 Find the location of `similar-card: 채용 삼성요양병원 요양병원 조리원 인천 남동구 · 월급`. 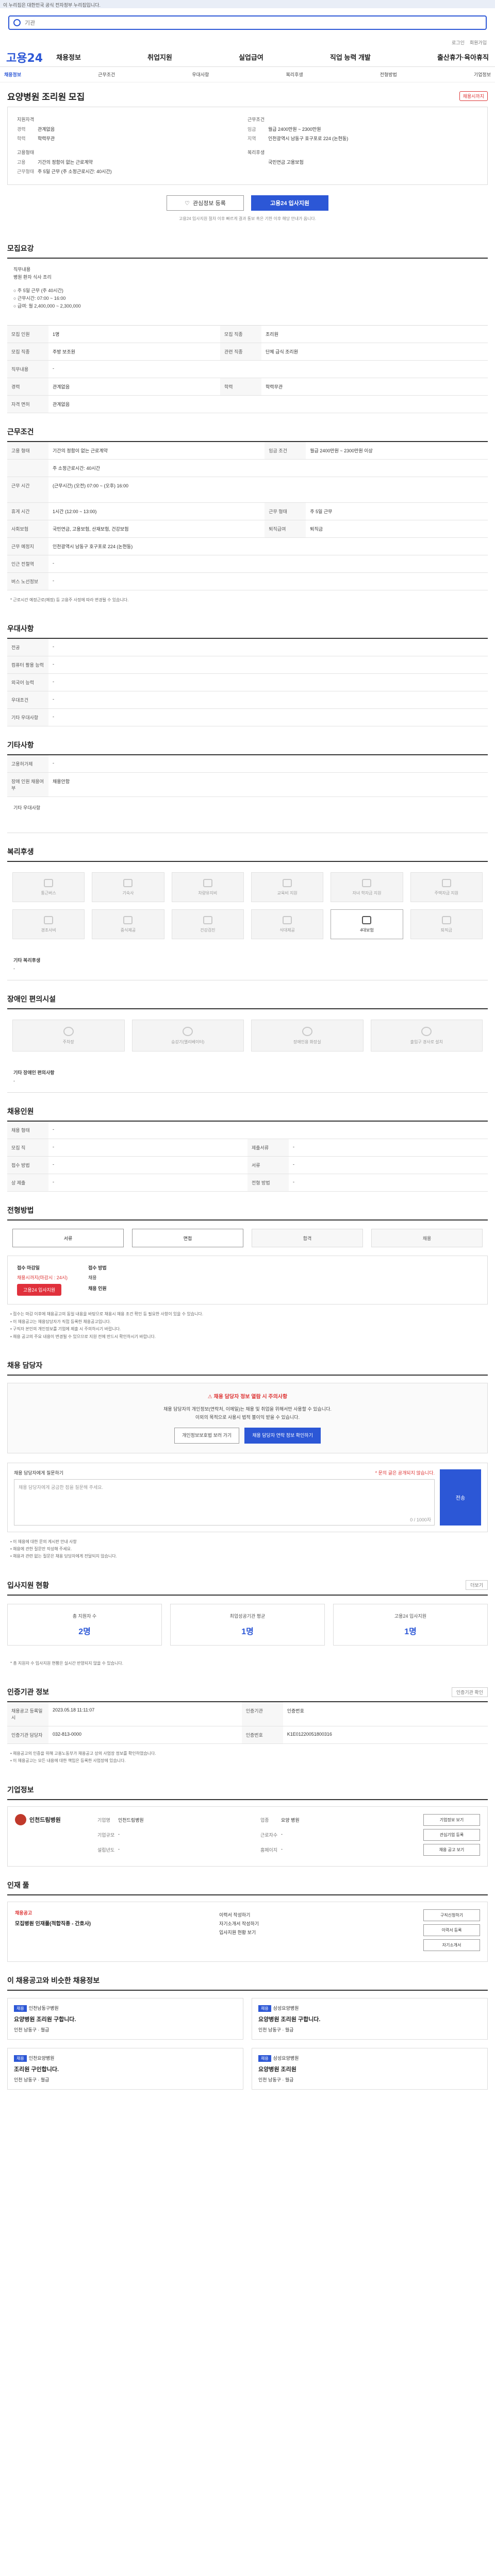

similar-card: 채용 삼성요양병원 요양병원 조리원 인천 남동구 · 월급 is located at coordinates (370, 2068).